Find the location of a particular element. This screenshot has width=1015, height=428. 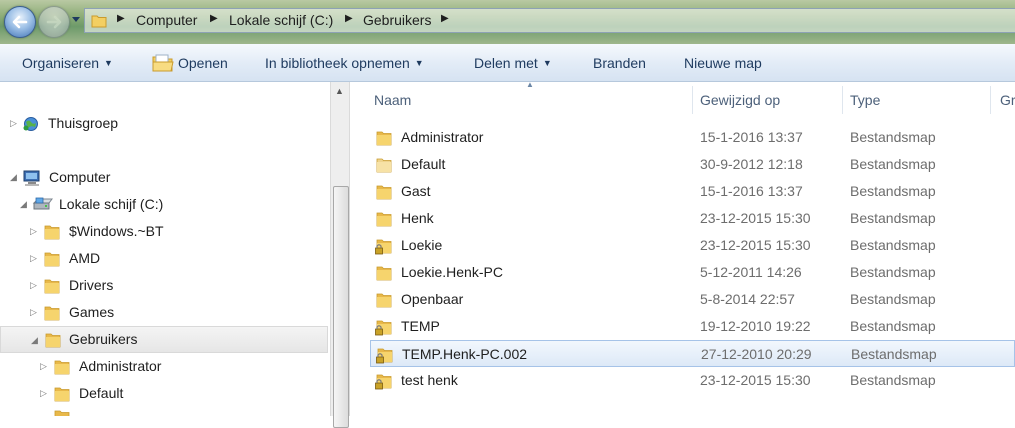

file-name: Openbaar is located at coordinates (432, 299).